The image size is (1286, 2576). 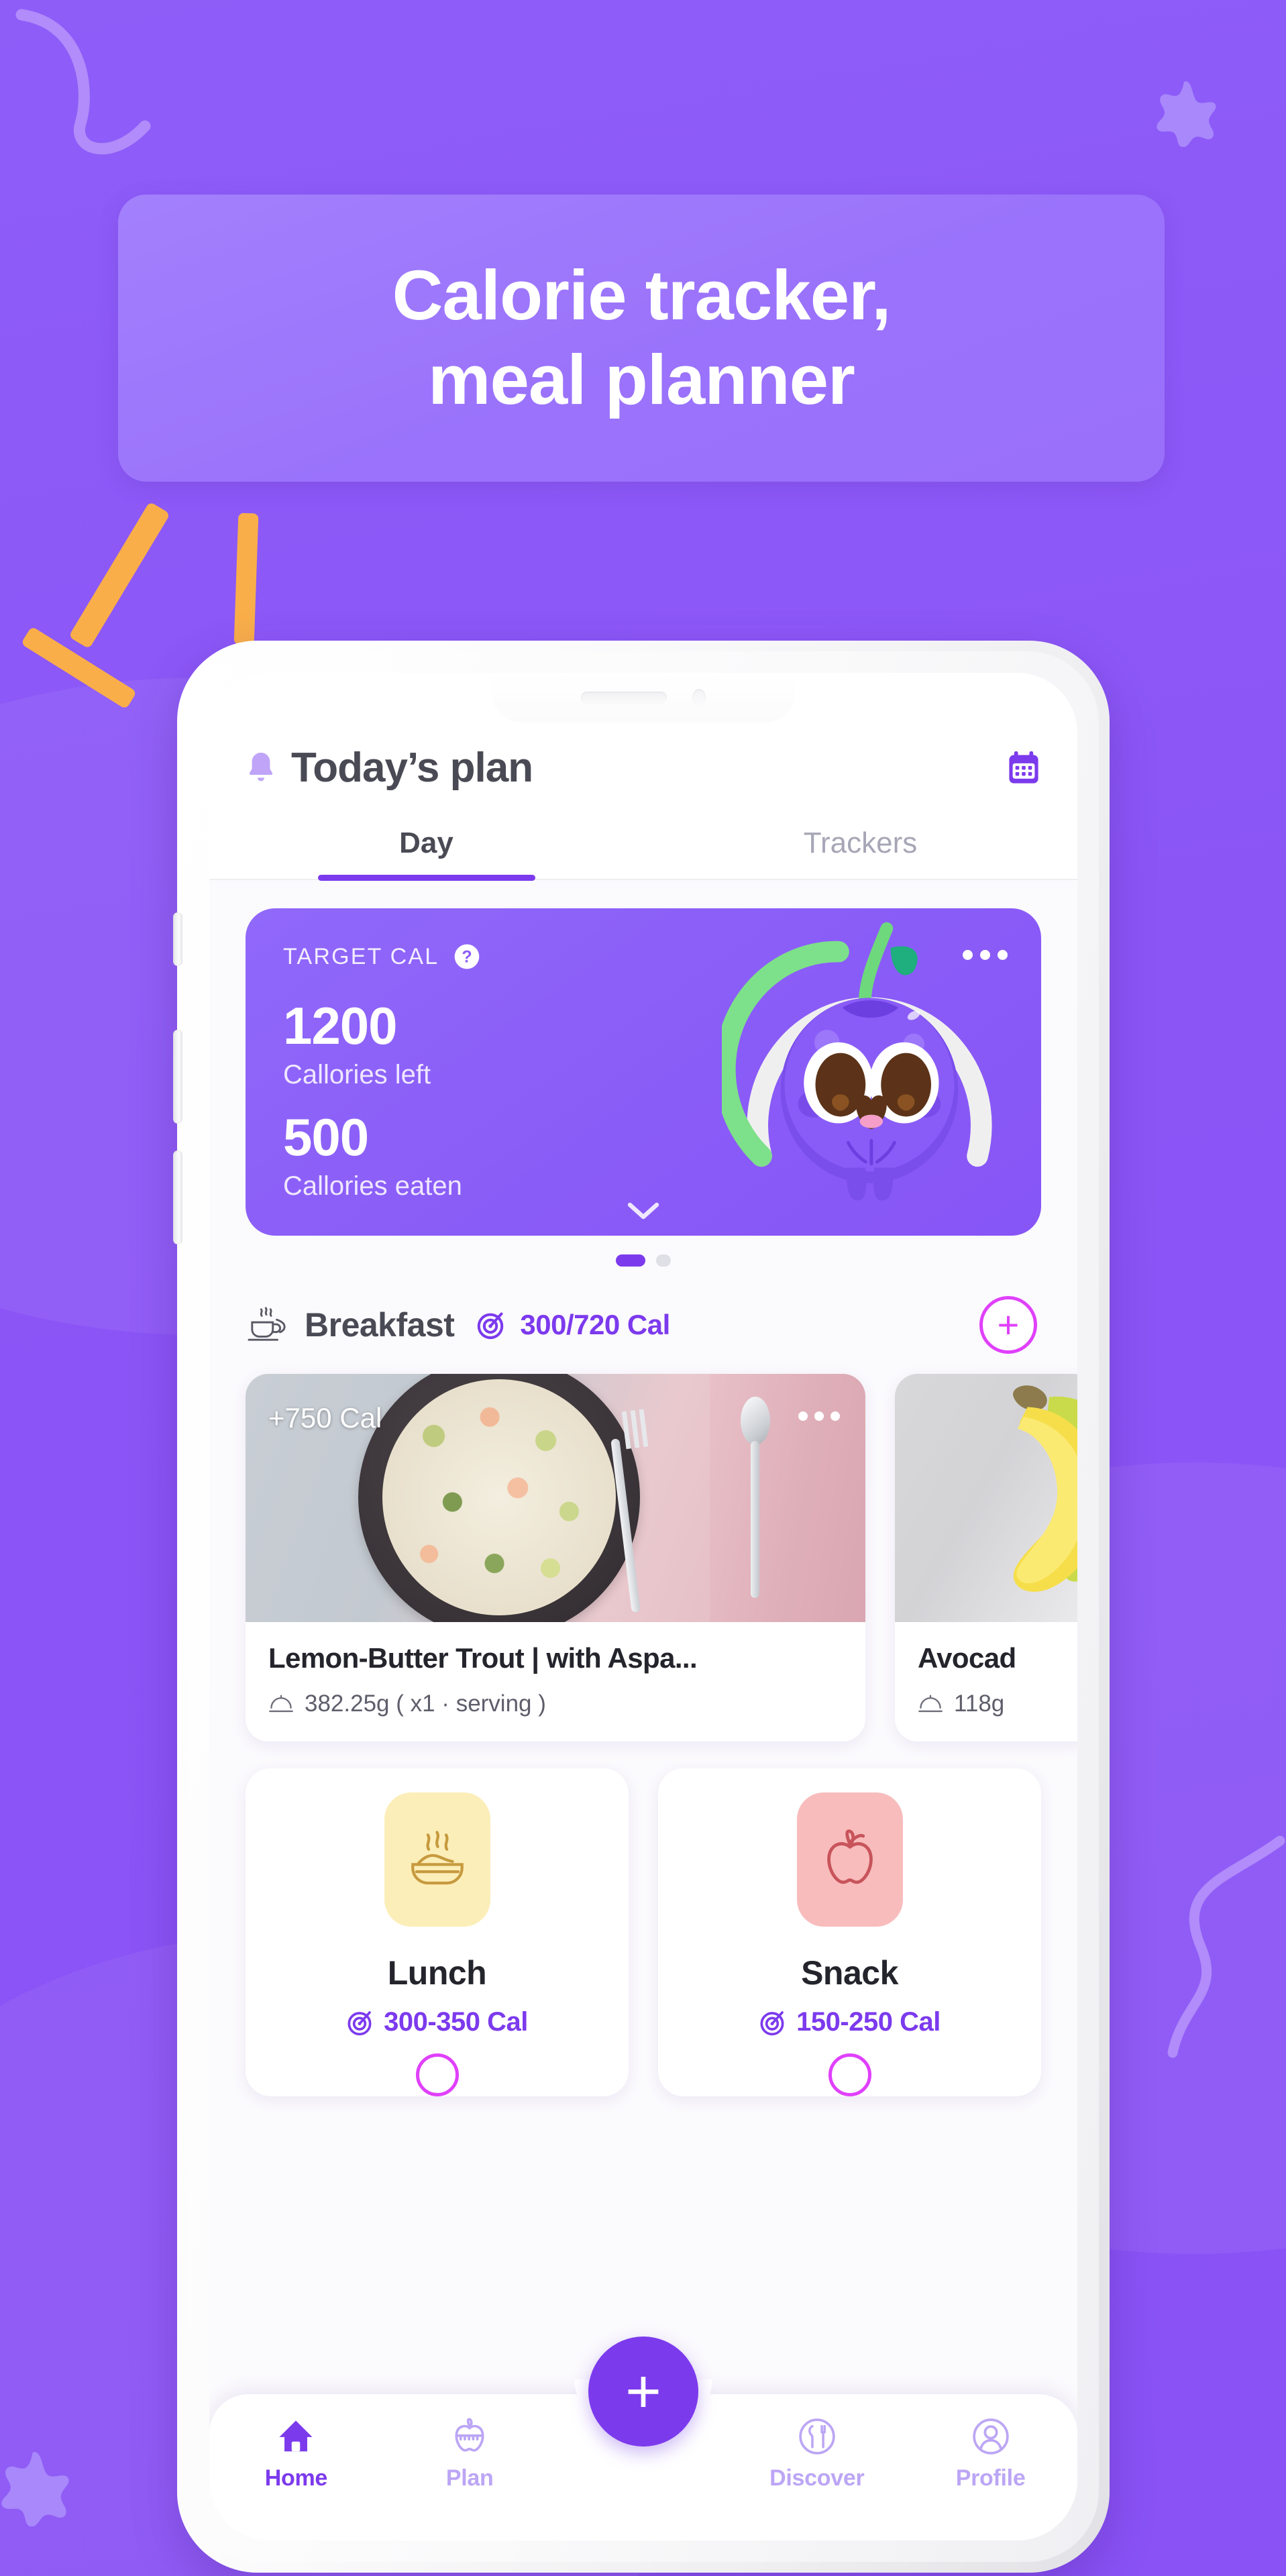 What do you see at coordinates (637, 1429) in the screenshot?
I see `fork-tines` at bounding box center [637, 1429].